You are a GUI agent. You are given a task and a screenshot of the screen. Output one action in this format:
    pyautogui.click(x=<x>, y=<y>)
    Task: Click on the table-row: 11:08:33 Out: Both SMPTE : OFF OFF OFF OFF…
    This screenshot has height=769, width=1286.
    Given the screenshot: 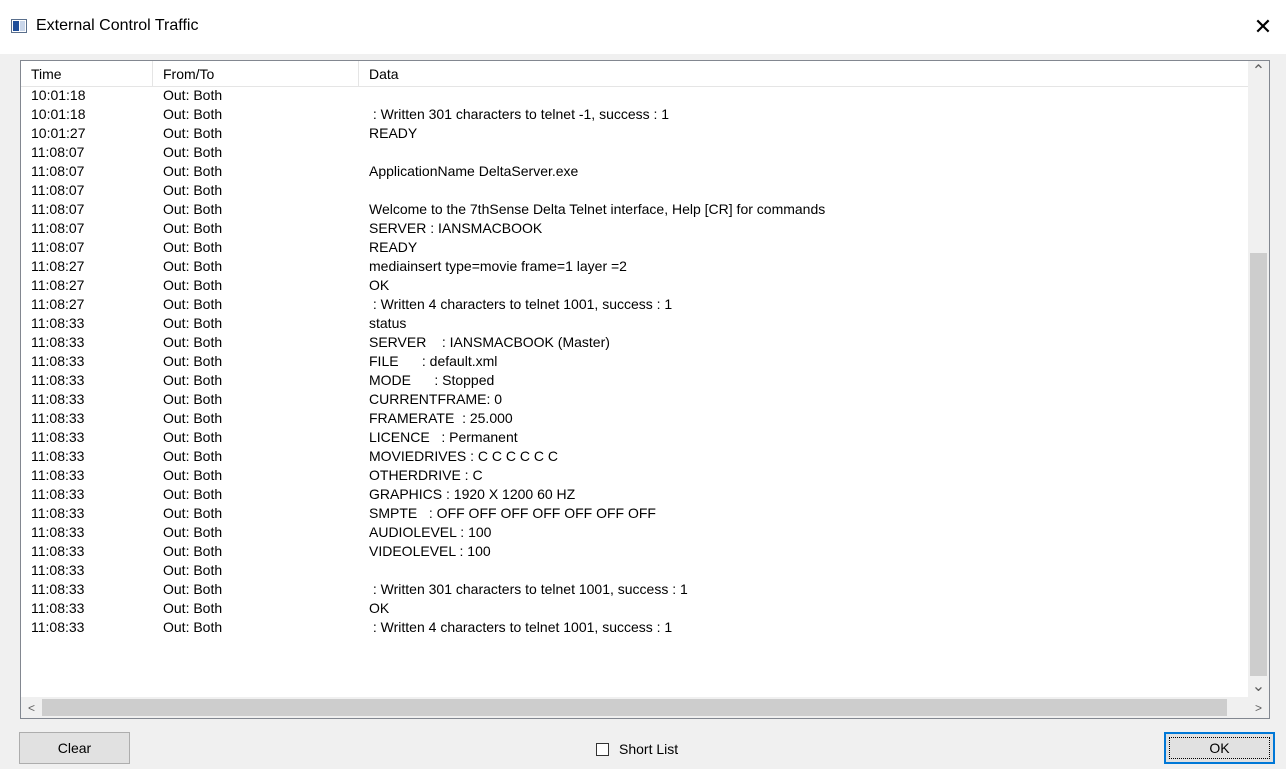 What is the action you would take?
    pyautogui.click(x=635, y=513)
    